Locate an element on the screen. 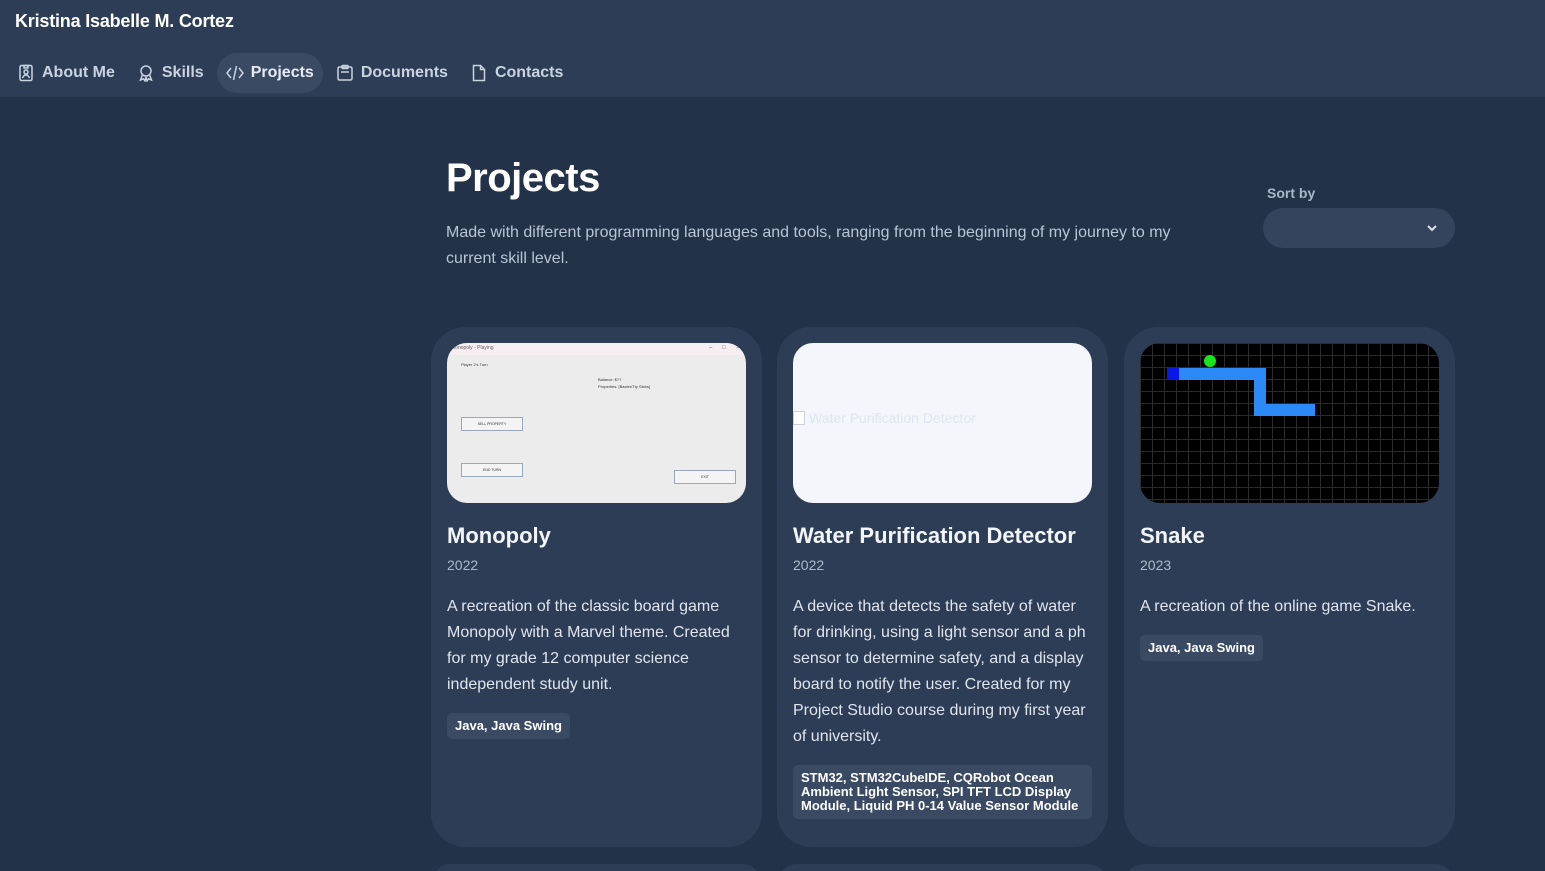  window-title: Monopoly - Playing is located at coordinates (472, 348).